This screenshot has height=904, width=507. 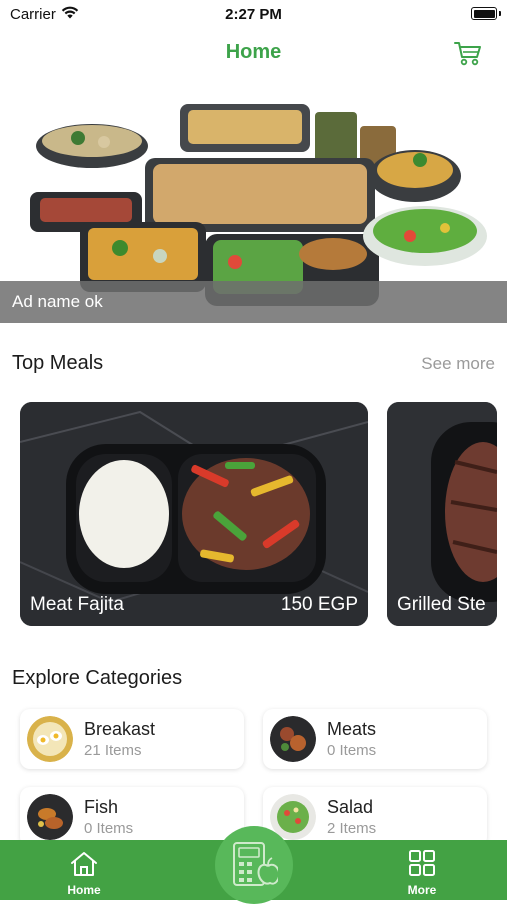 I want to click on grid-icon, so click(x=422, y=863).